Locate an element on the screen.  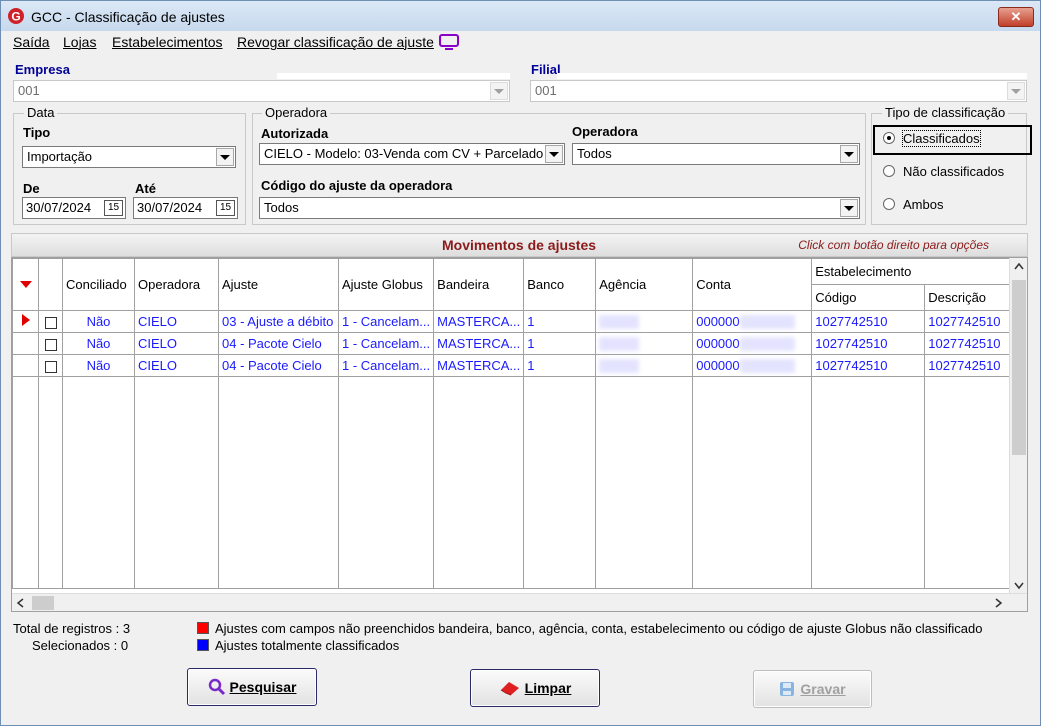
scroll-up-icon is located at coordinates (1019, 266).